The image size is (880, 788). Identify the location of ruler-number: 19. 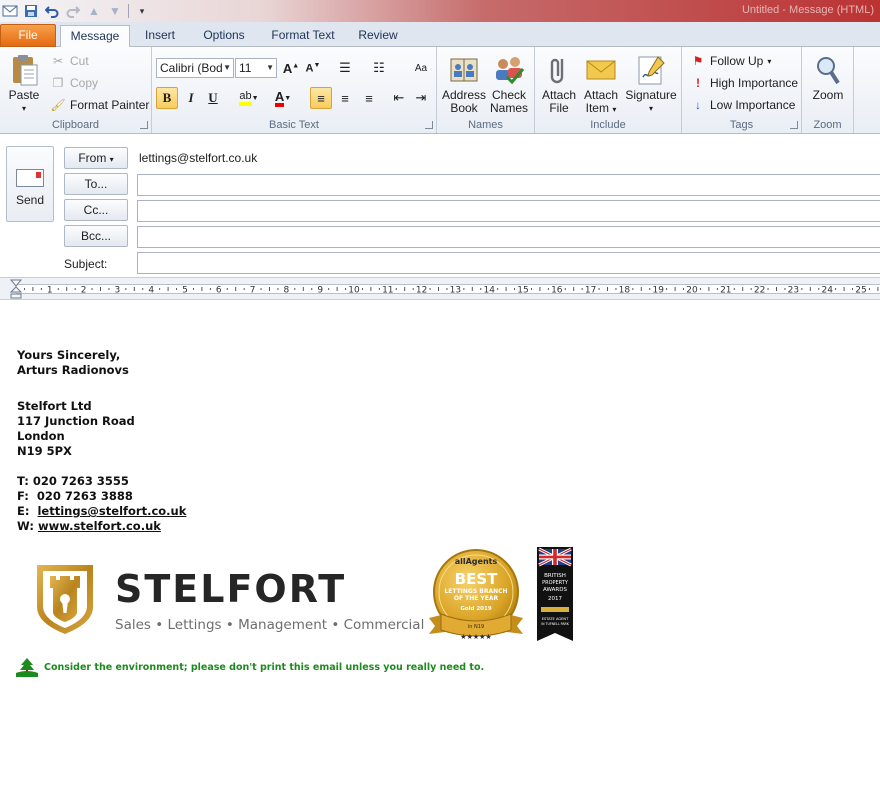
(658, 291).